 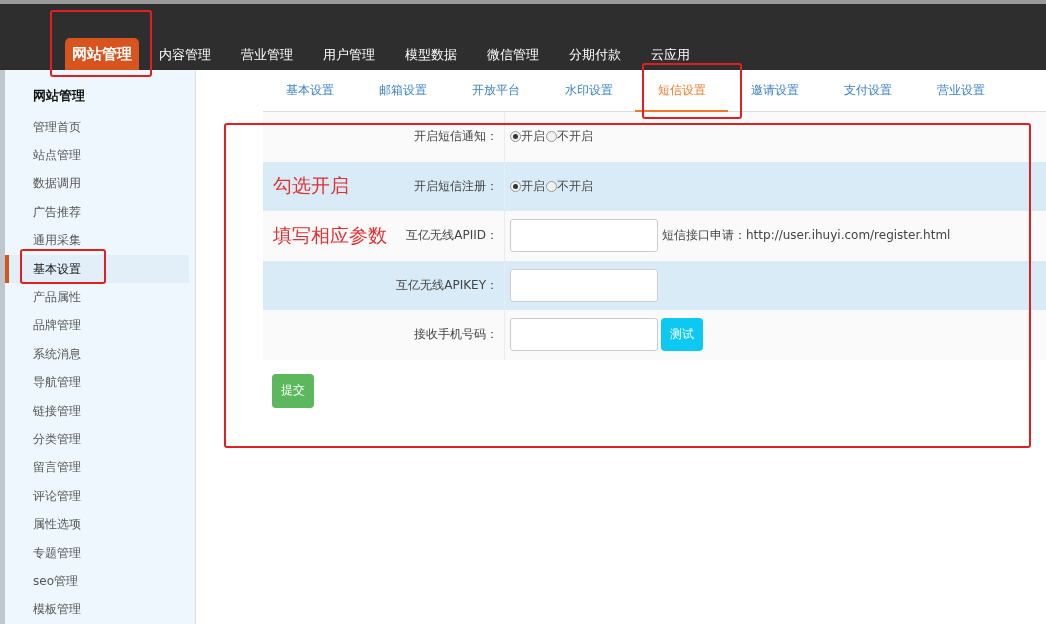 What do you see at coordinates (349, 55) in the screenshot?
I see `nav-tab: 用户管理` at bounding box center [349, 55].